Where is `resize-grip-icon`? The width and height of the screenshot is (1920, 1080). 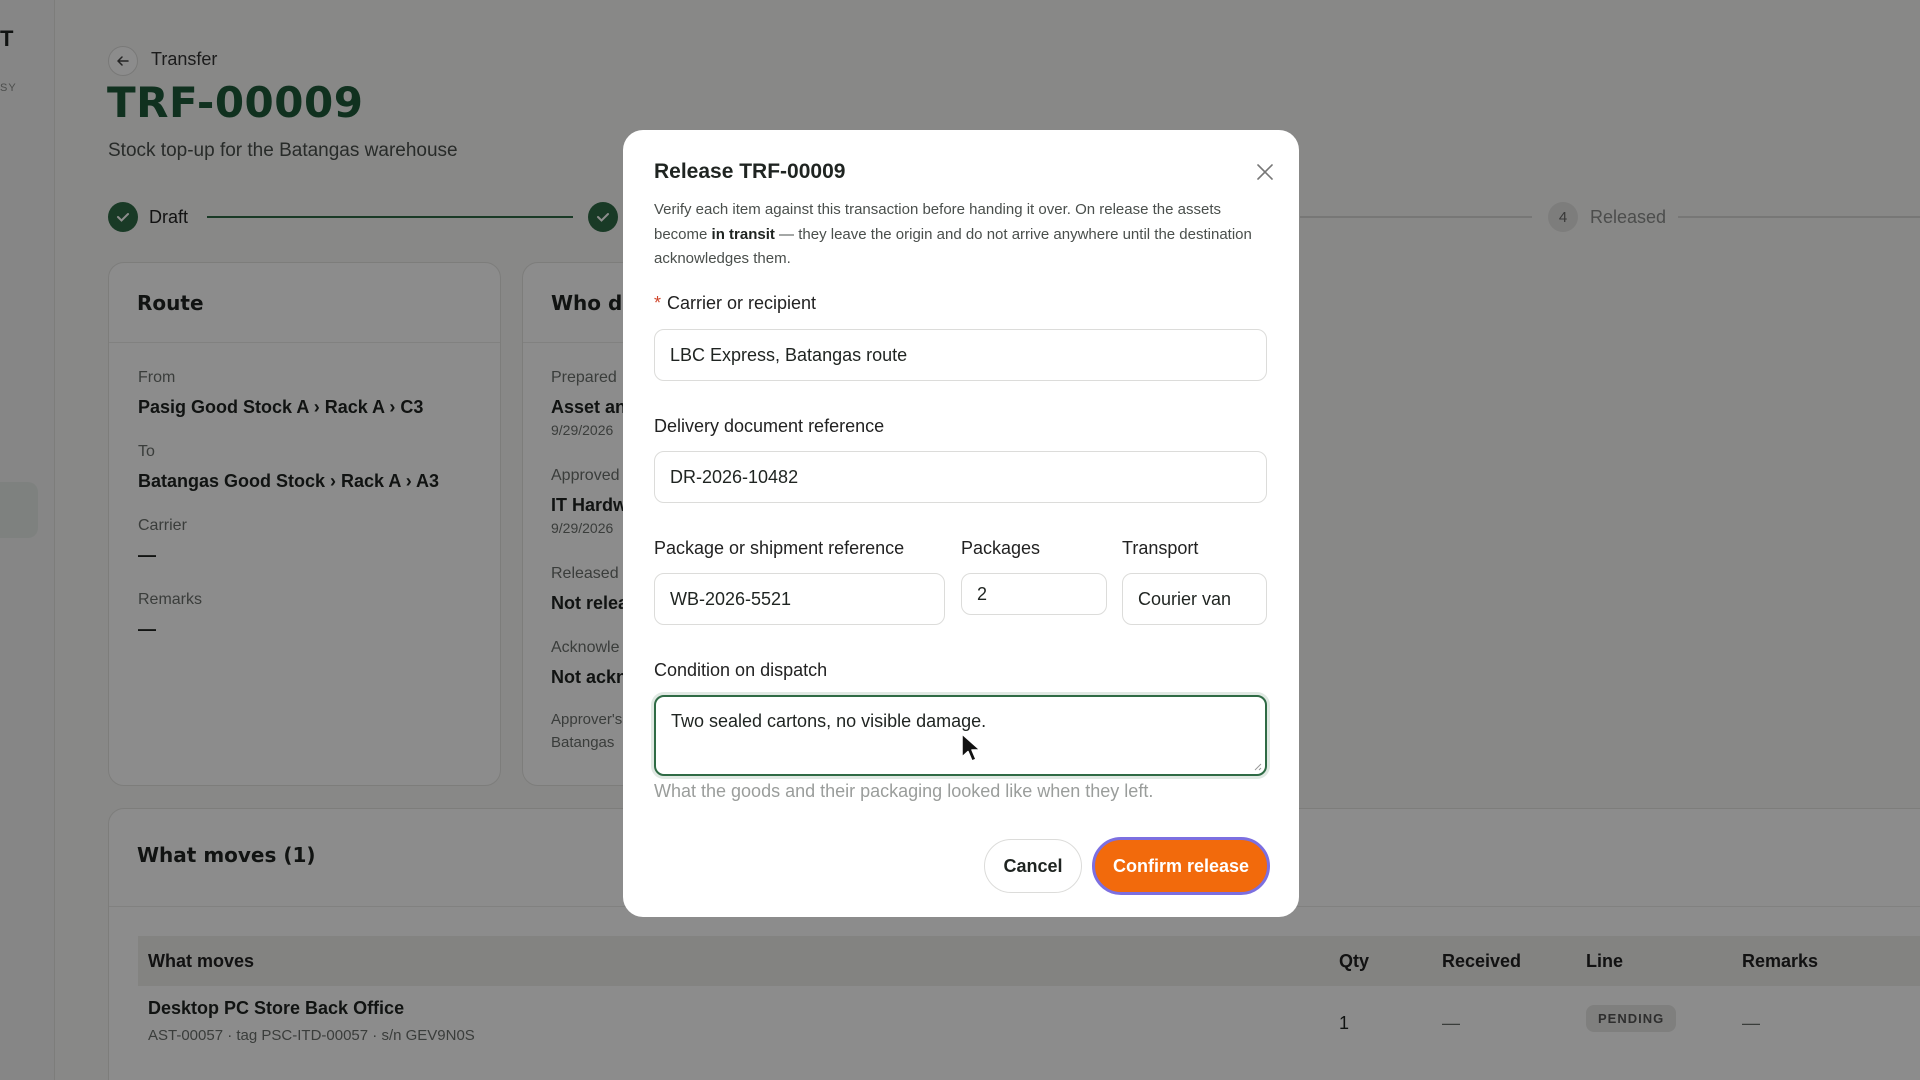 resize-grip-icon is located at coordinates (1257, 766).